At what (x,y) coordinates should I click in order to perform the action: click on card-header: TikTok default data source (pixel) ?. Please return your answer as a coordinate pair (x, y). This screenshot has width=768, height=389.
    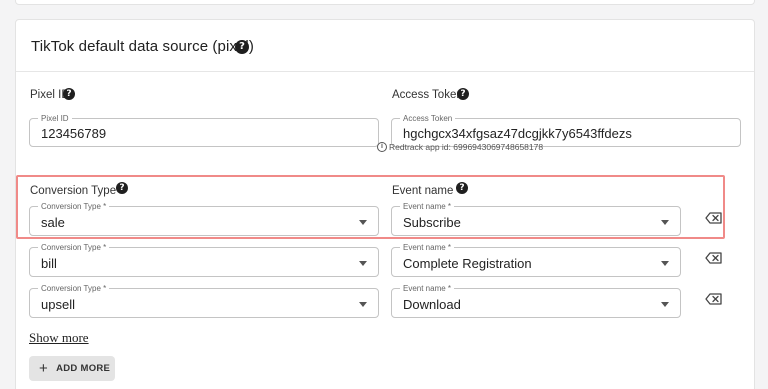
    Looking at the image, I should click on (385, 46).